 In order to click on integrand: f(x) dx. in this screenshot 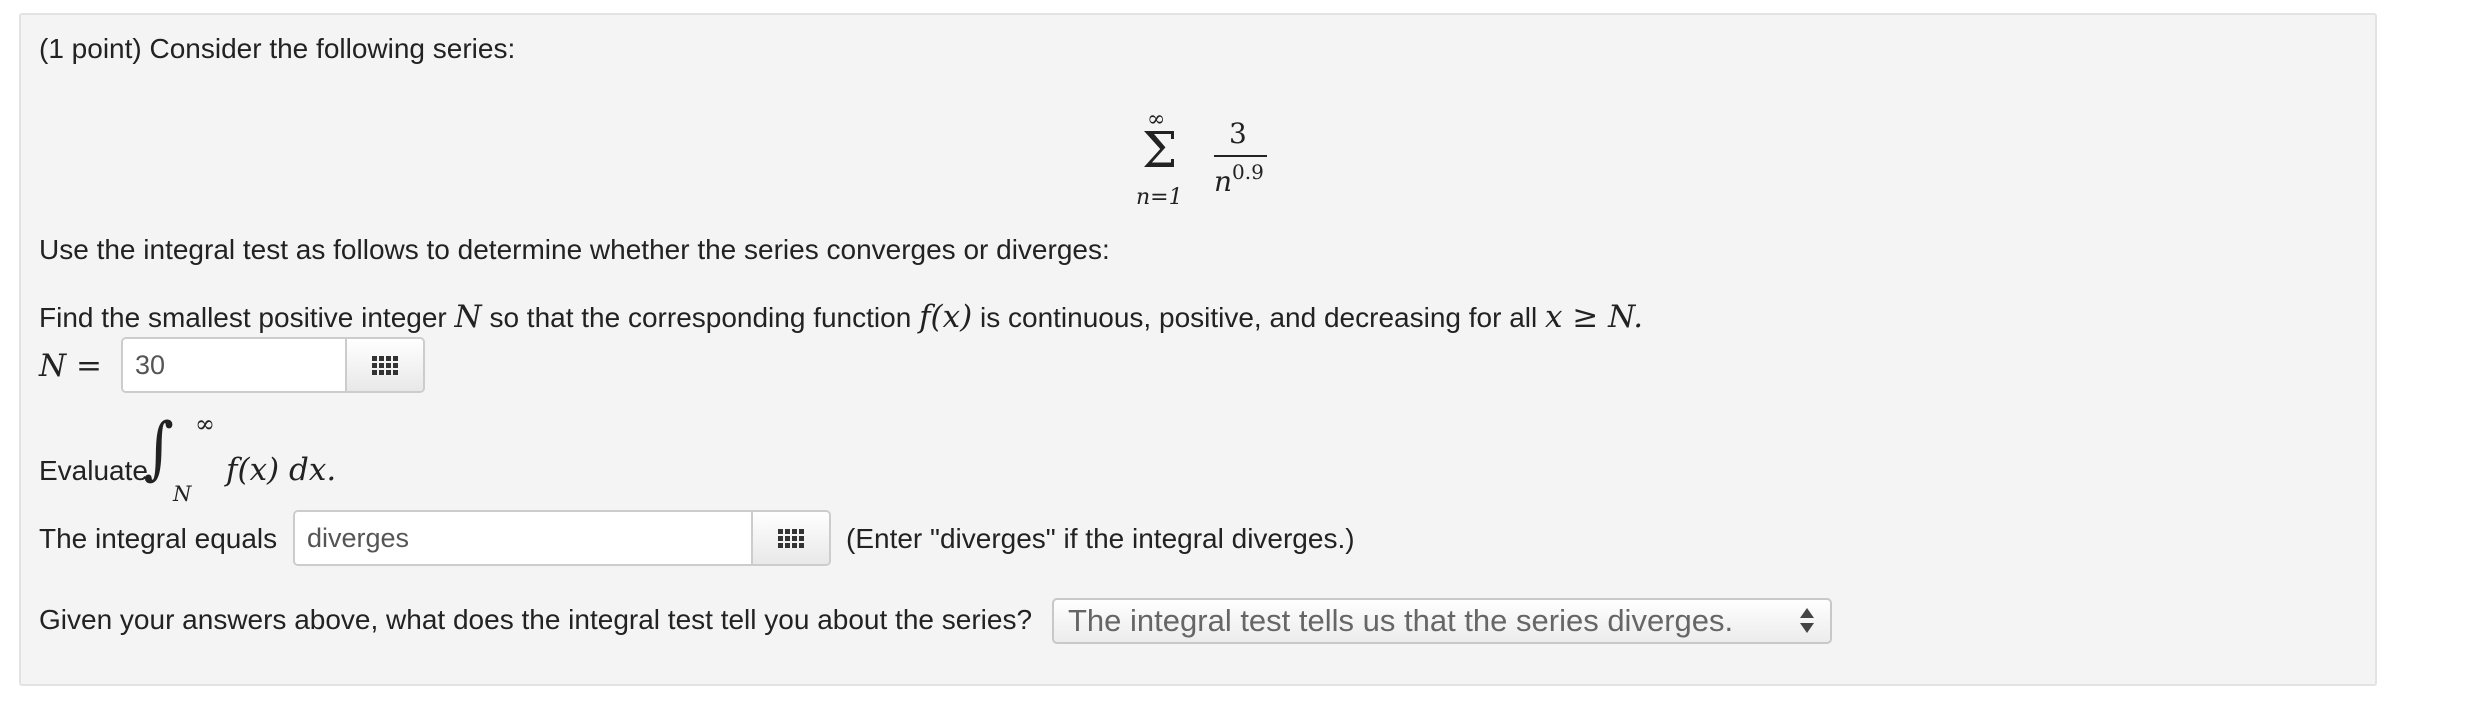, I will do `click(281, 470)`.